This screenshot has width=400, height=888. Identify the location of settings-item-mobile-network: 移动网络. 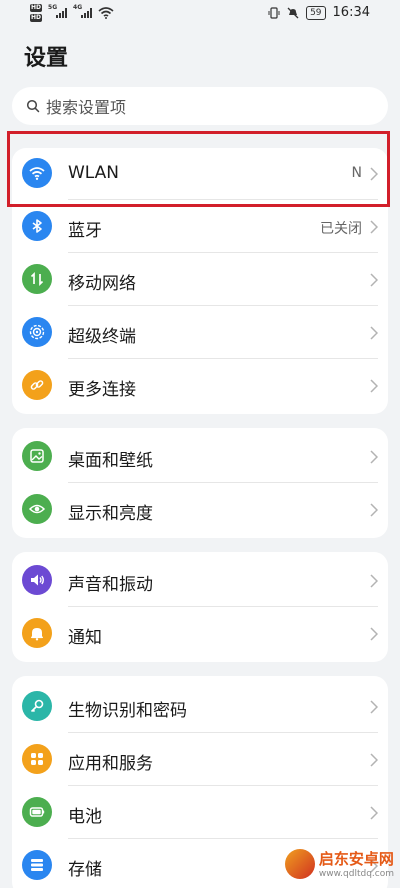
(200, 280).